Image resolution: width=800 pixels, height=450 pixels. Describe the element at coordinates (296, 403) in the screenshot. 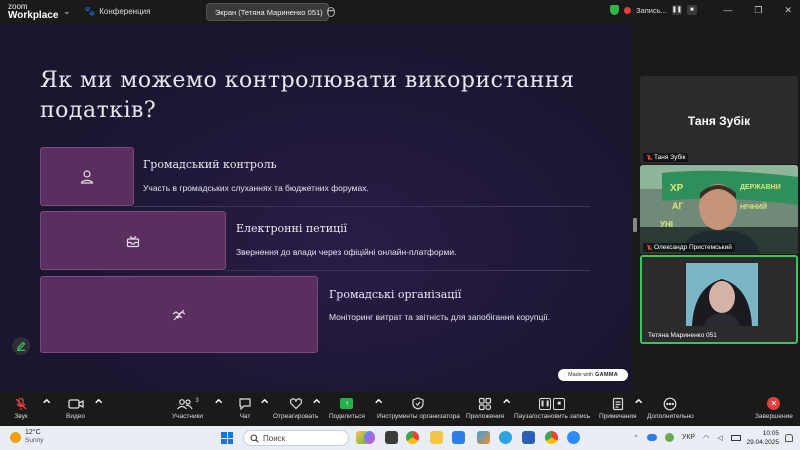

I see `heart-icon` at that location.